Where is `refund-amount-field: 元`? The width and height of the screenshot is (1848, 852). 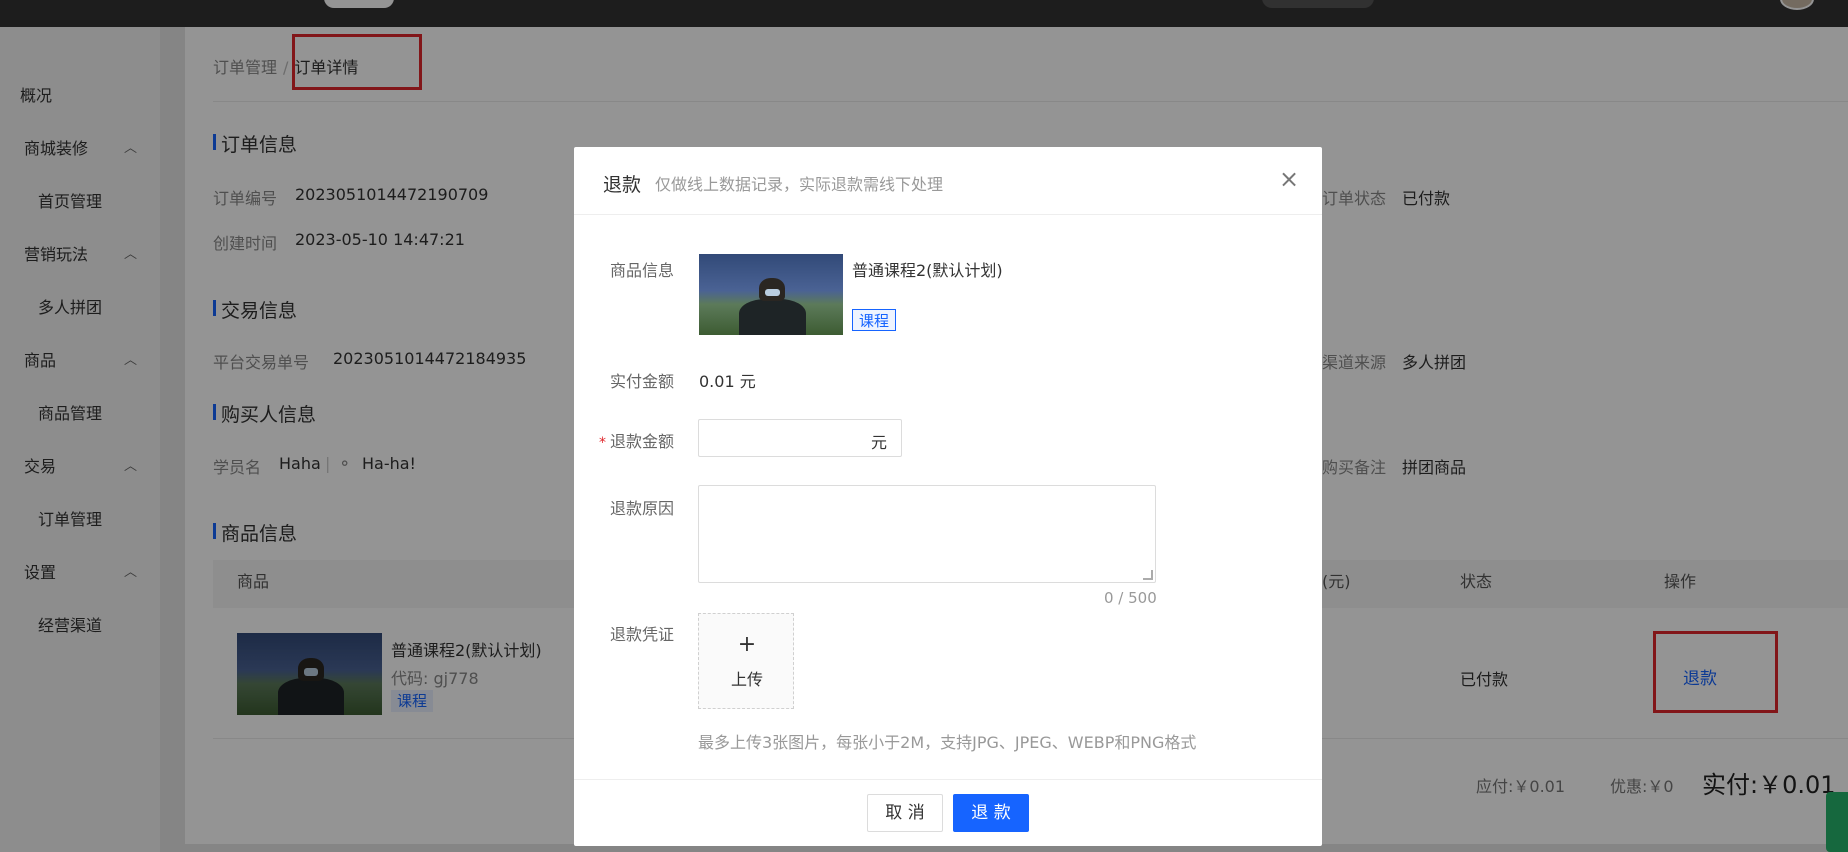
refund-amount-field: 元 is located at coordinates (800, 438).